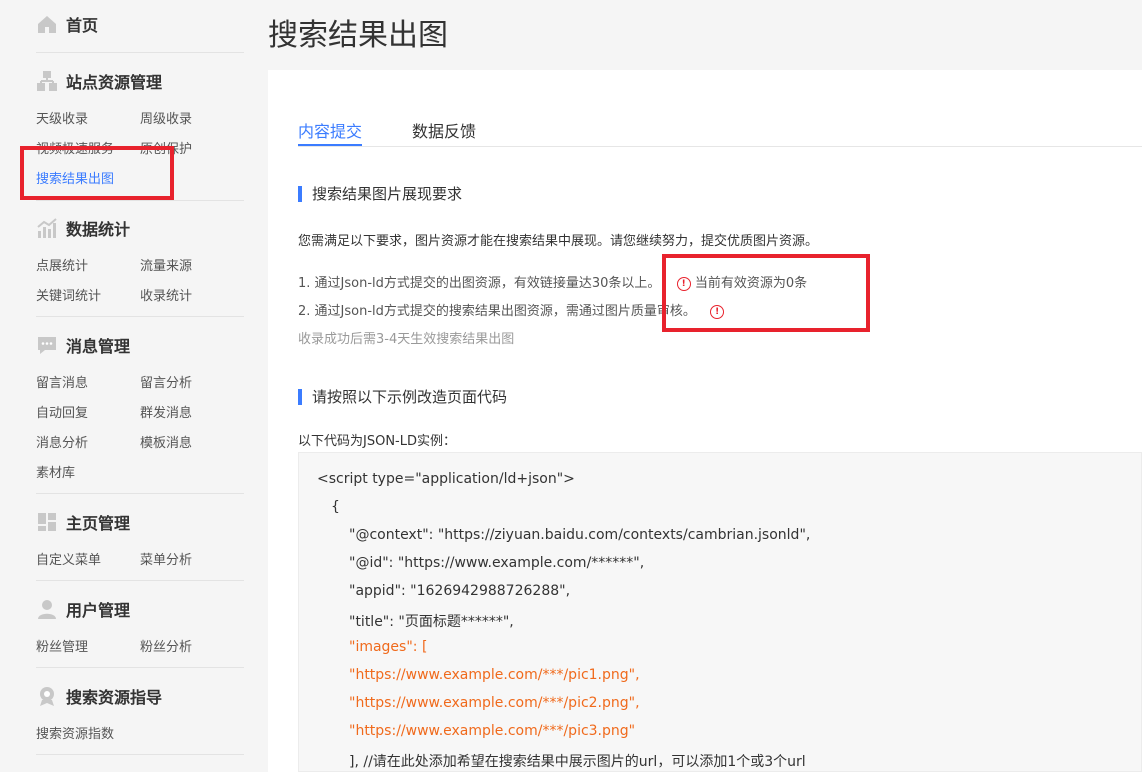 The width and height of the screenshot is (1142, 772). Describe the element at coordinates (431, 622) in the screenshot. I see `code-line: "title": "页面标题******",` at that location.